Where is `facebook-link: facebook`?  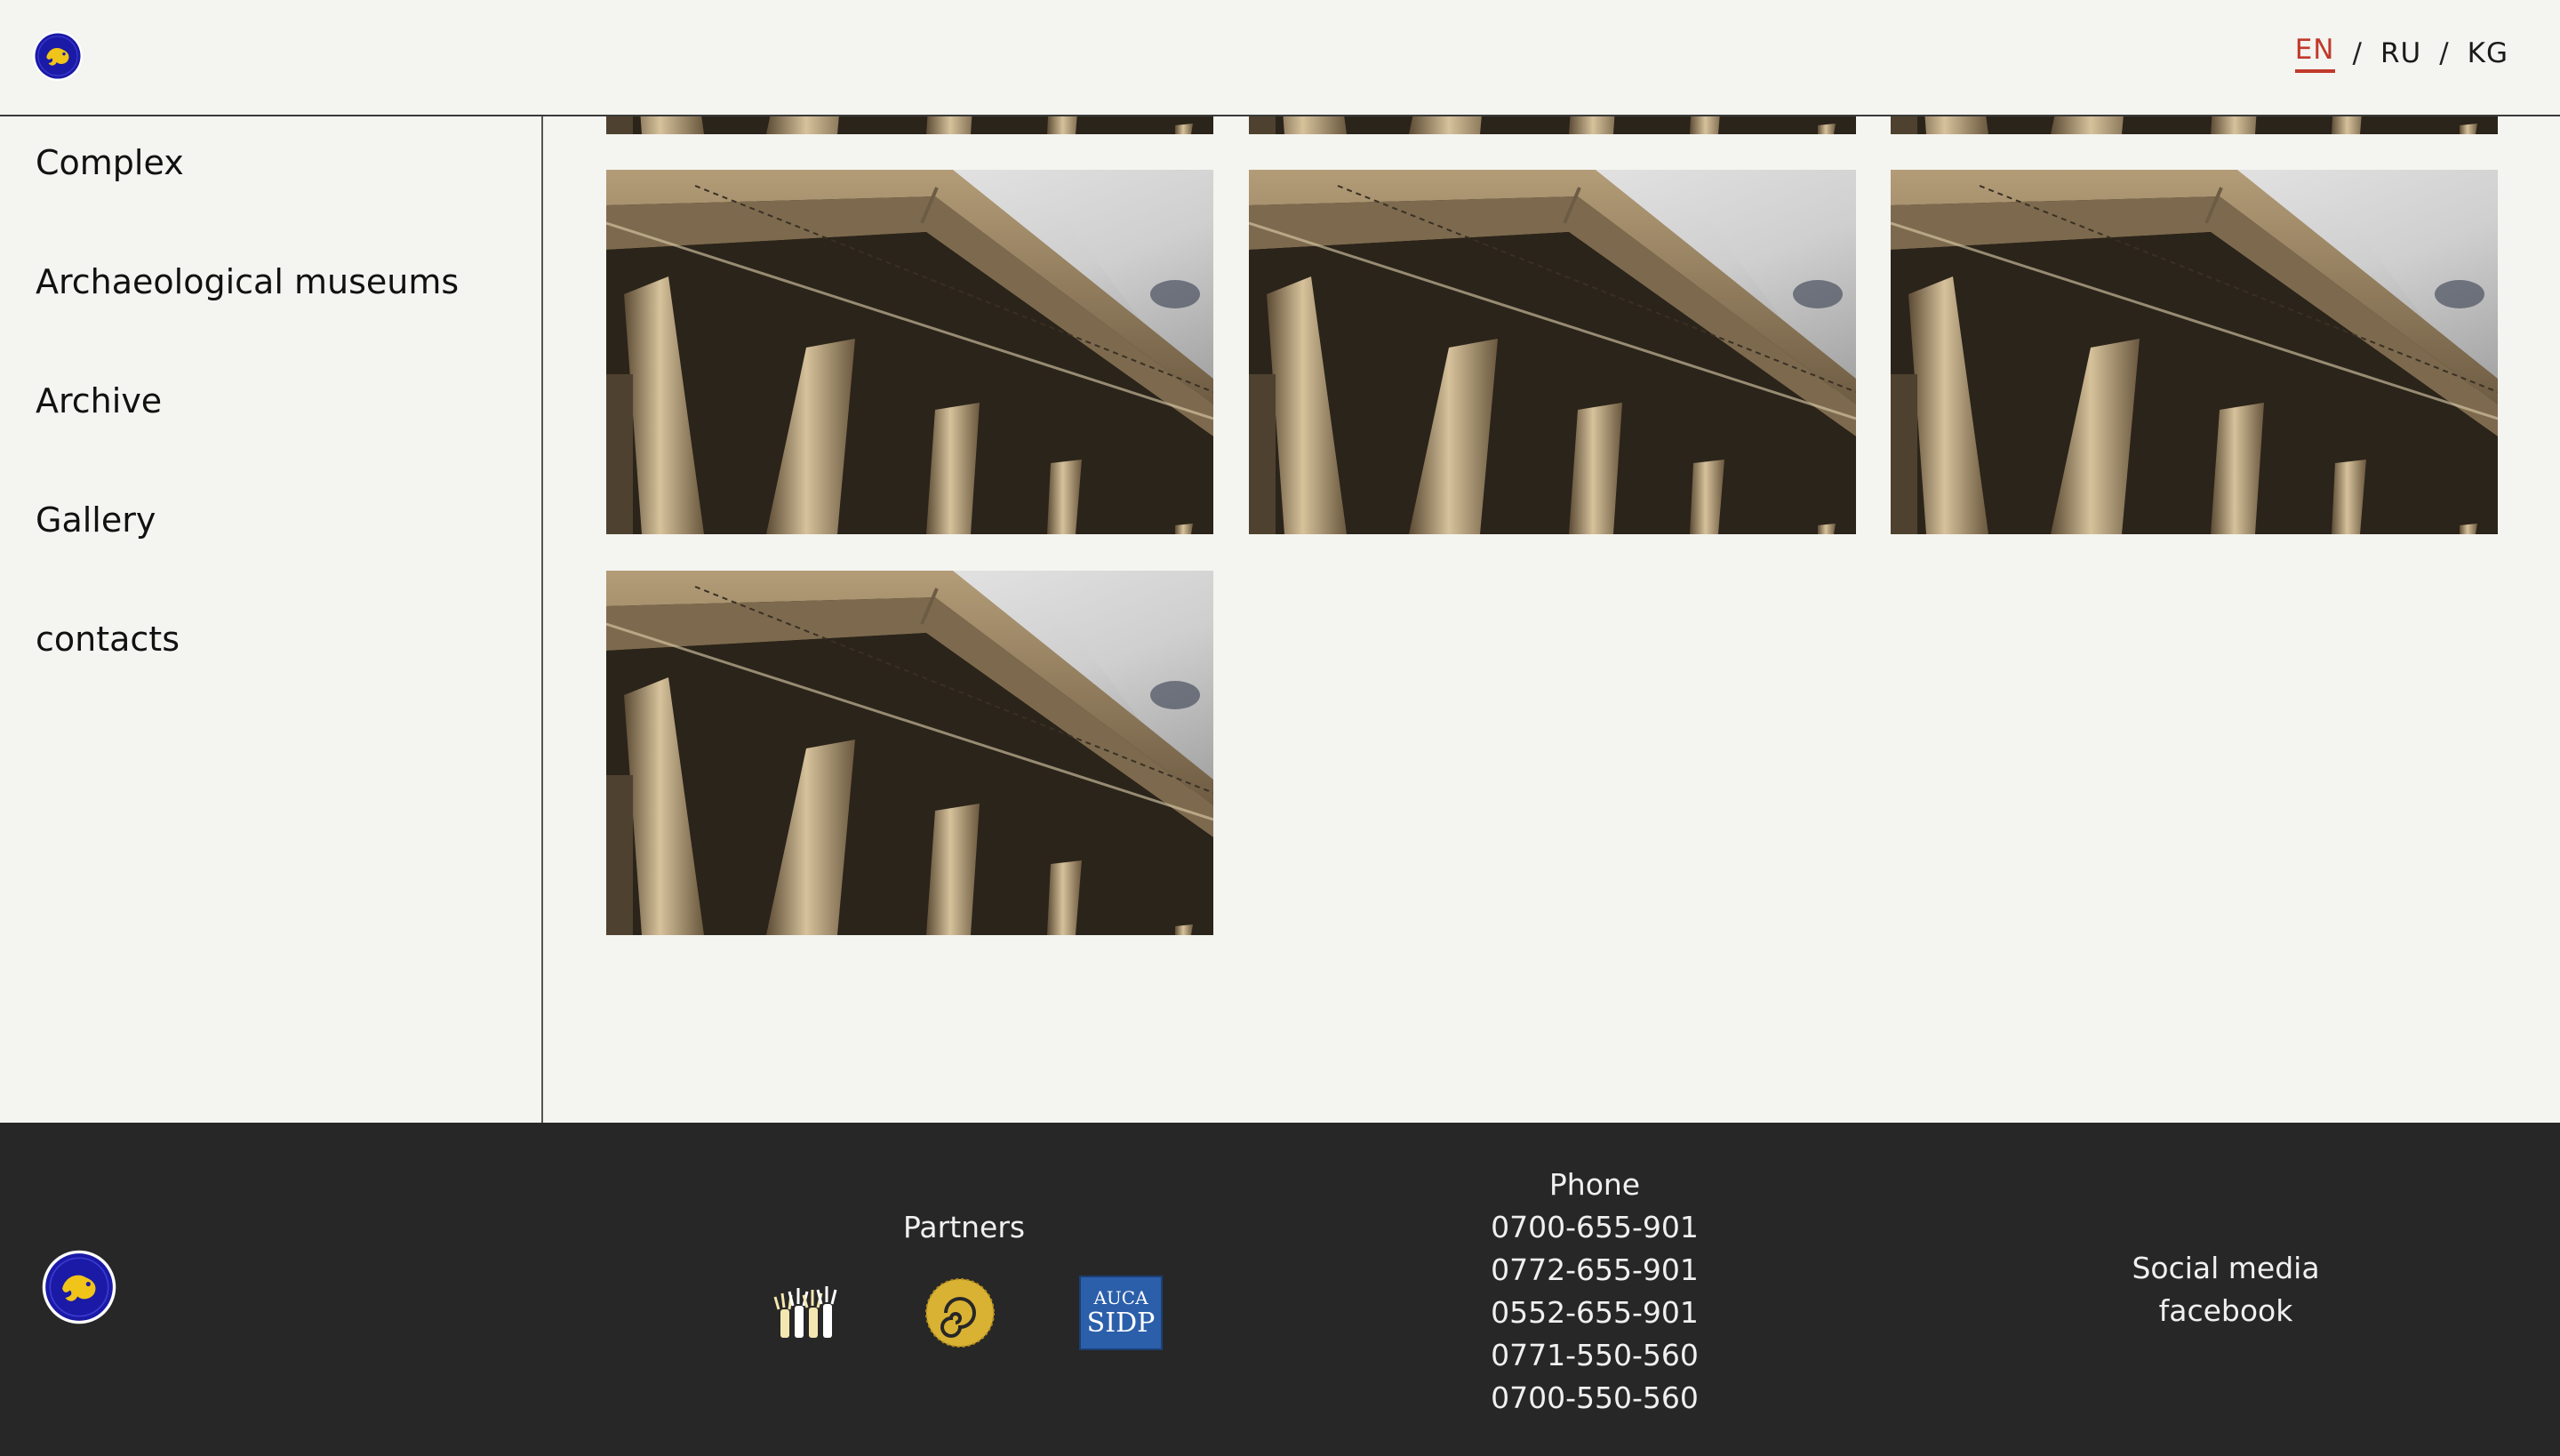 facebook-link: facebook is located at coordinates (2225, 1311).